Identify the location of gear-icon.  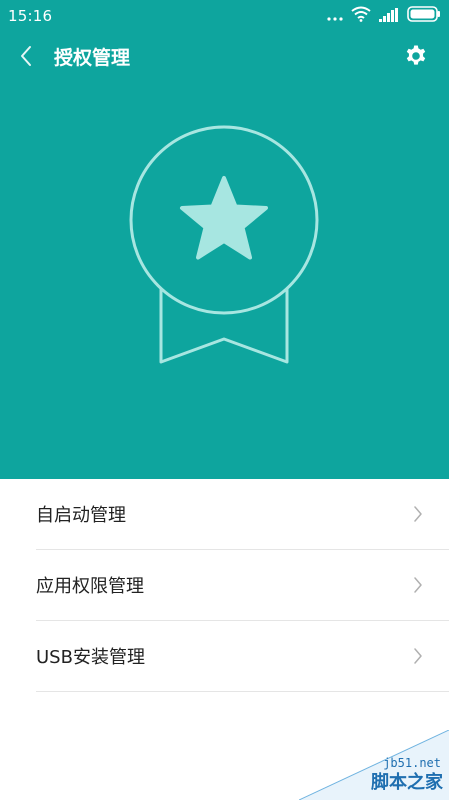
(416, 55).